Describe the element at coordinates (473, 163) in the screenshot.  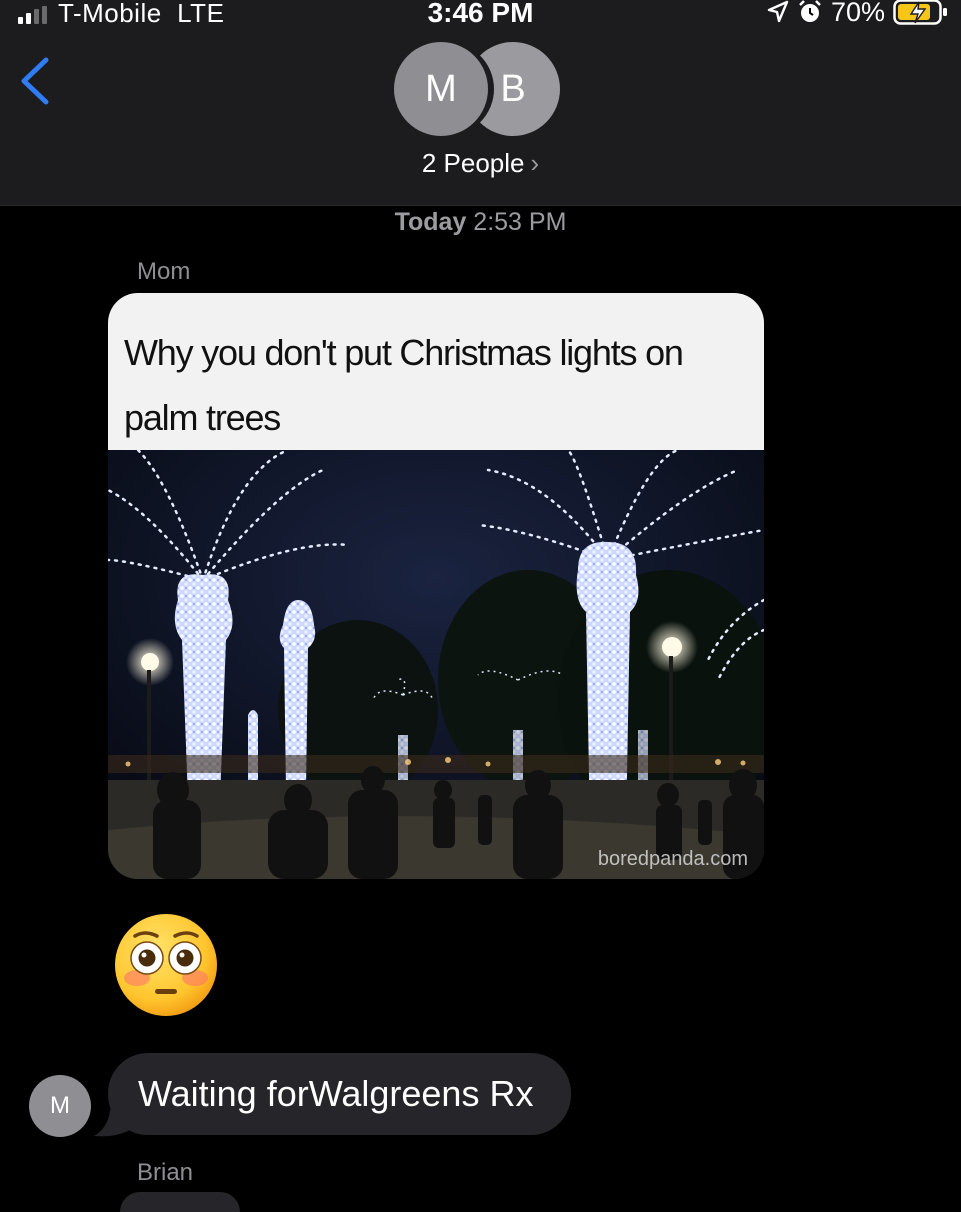
I see `people-count-label: 2 People` at that location.